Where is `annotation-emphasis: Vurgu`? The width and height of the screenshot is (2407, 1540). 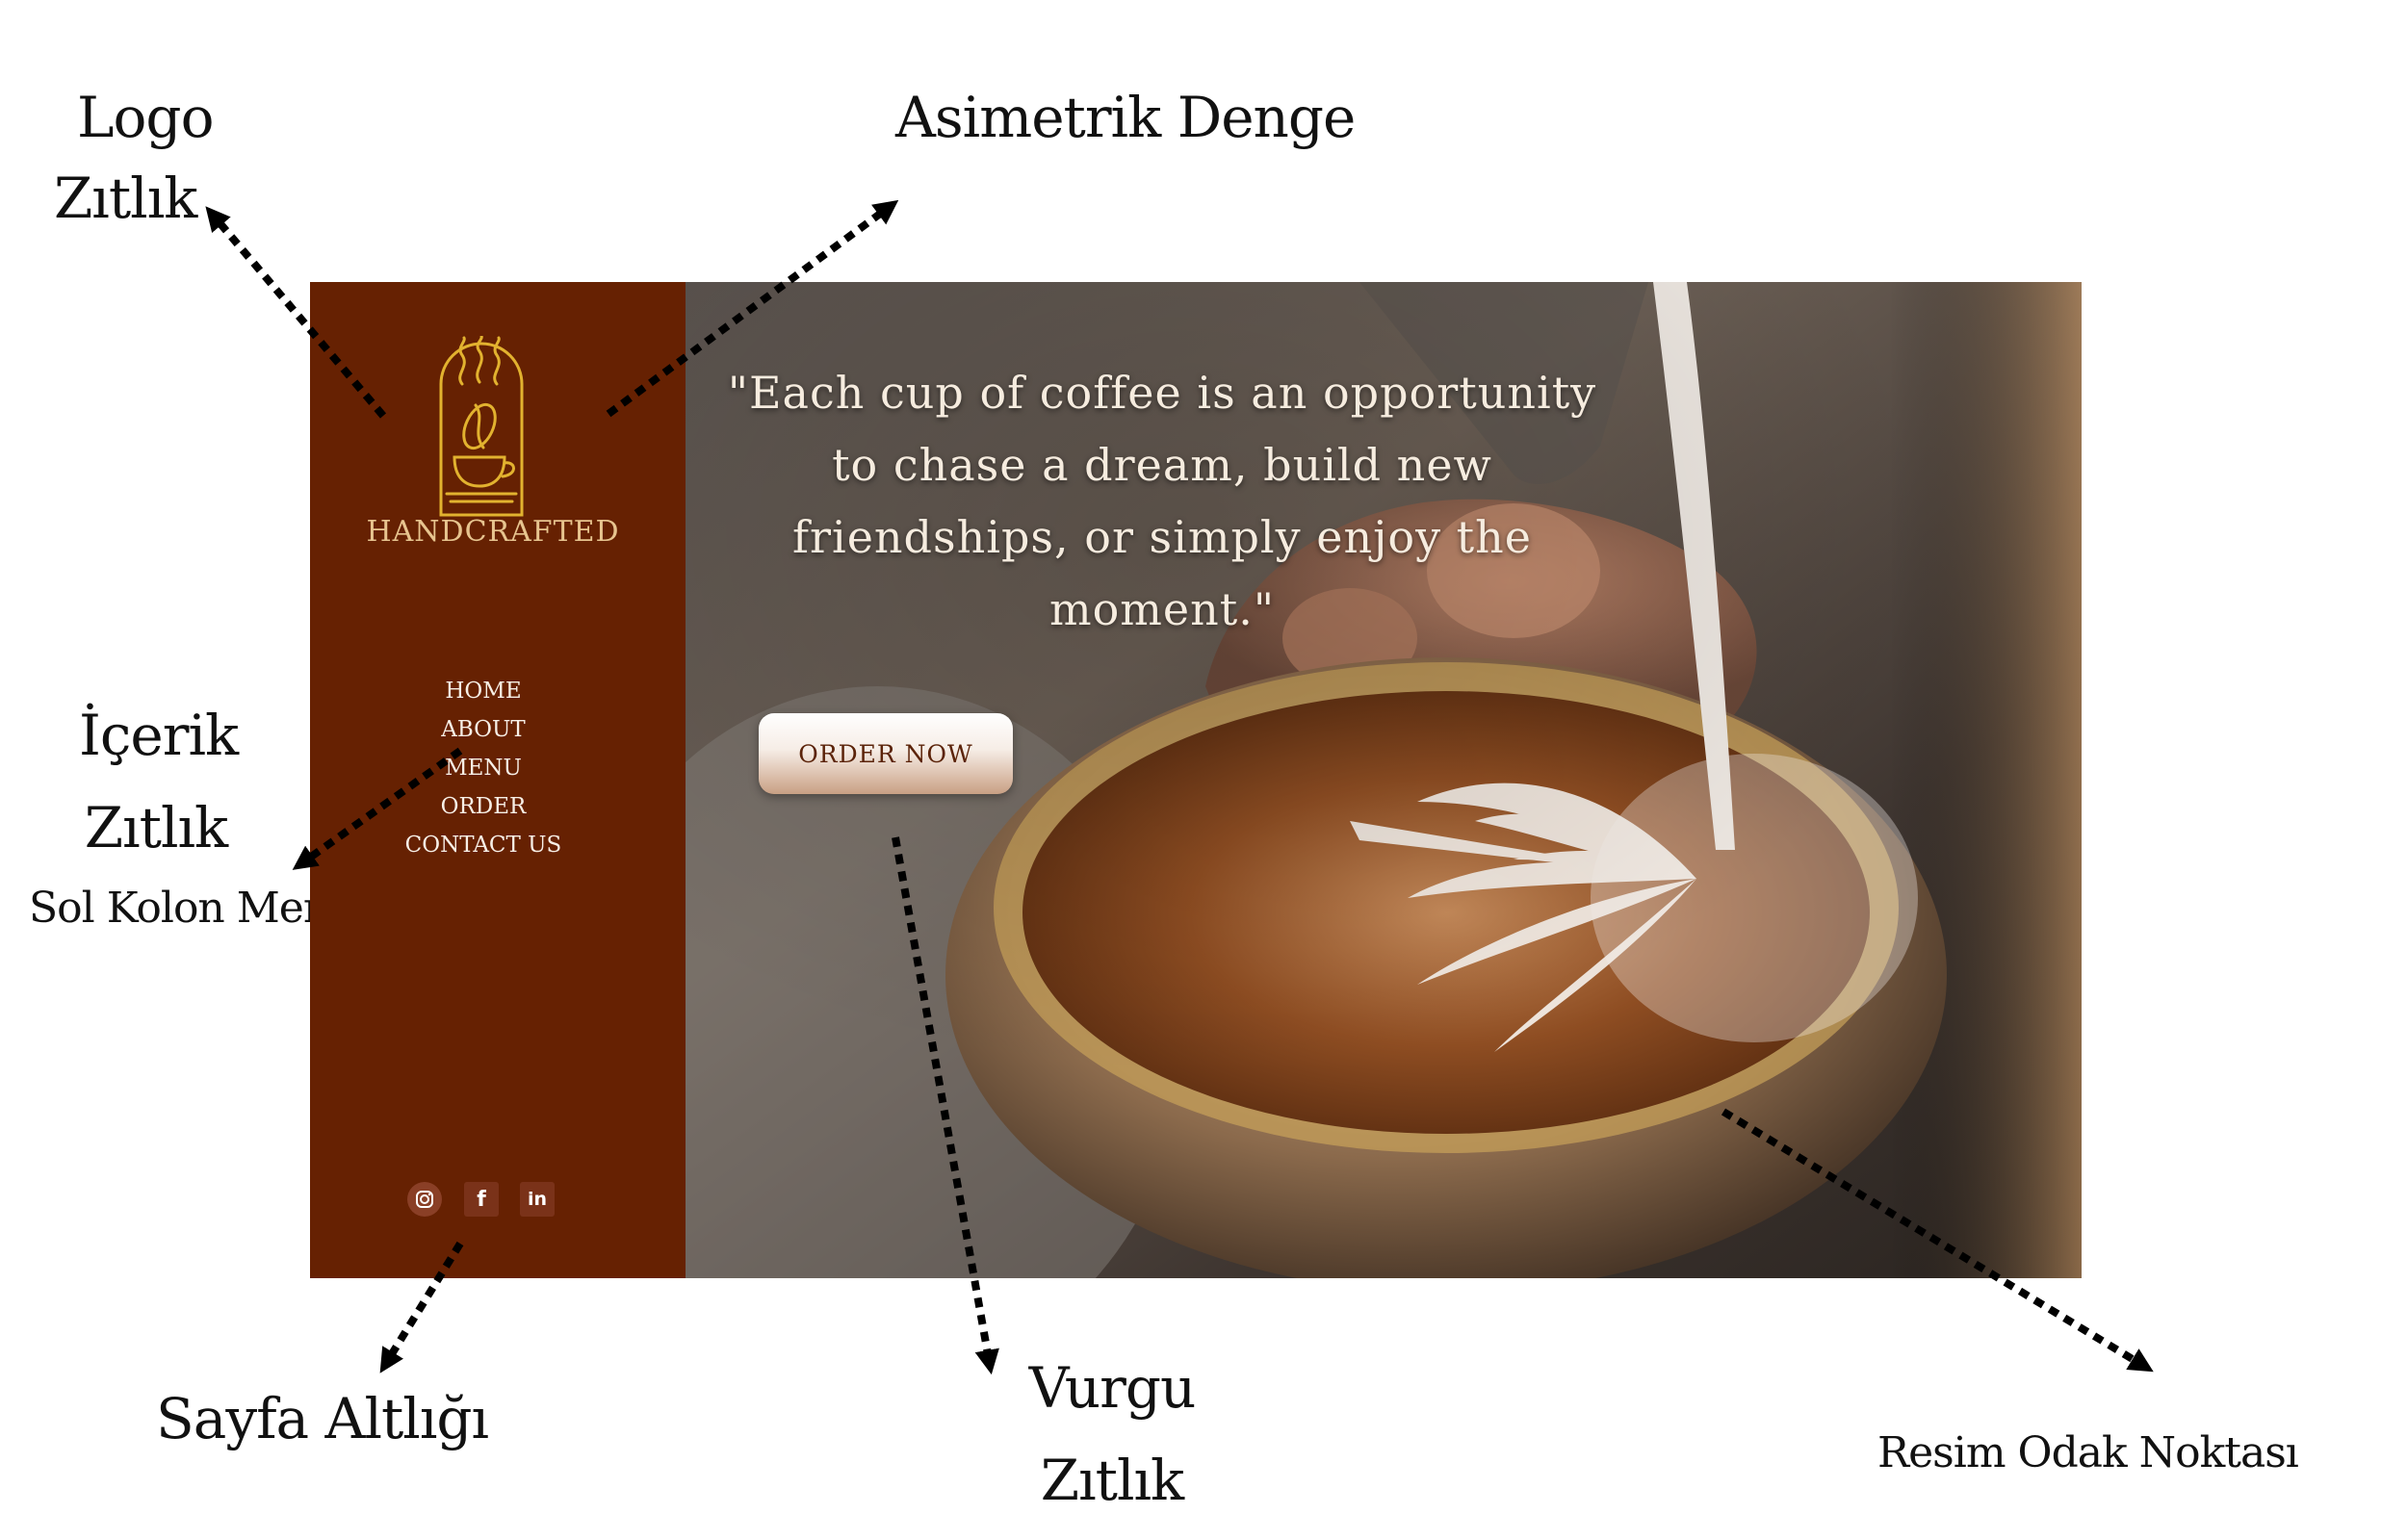
annotation-emphasis: Vurgu is located at coordinates (1112, 1388).